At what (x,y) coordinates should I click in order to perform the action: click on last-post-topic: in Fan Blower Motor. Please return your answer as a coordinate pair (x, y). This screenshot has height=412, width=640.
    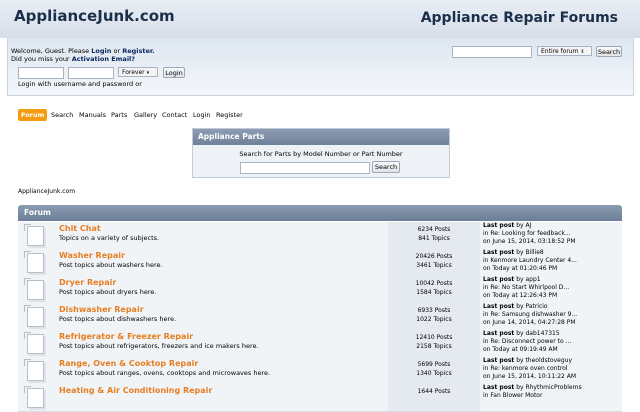
    Looking at the image, I should click on (552, 396).